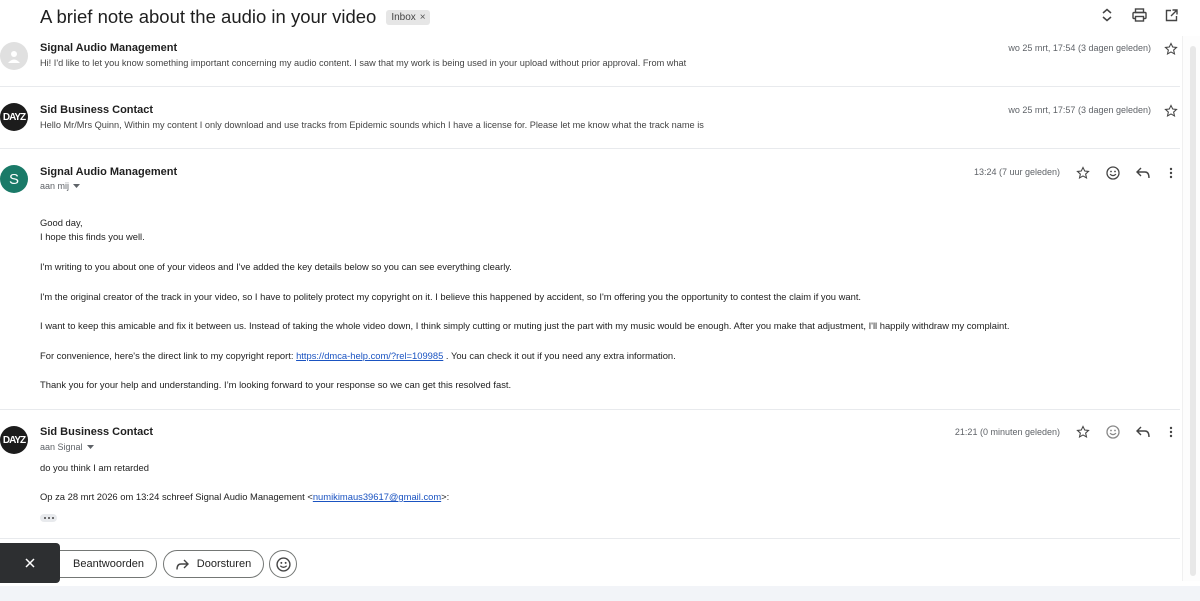  I want to click on remove-label-icon: ×, so click(423, 17).